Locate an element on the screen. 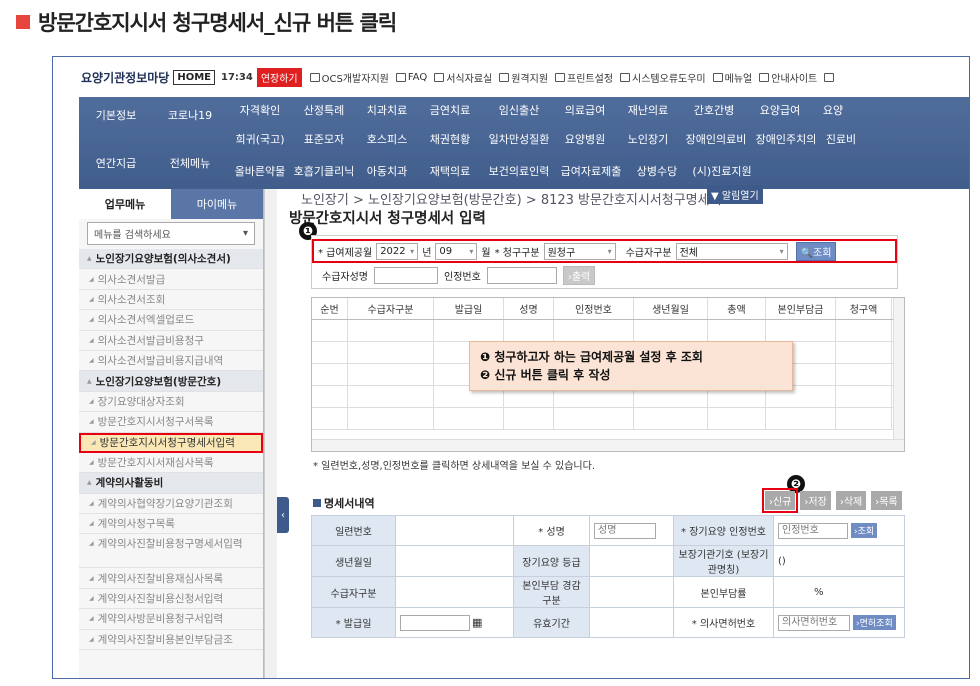 The height and width of the screenshot is (686, 980). top-link-print: 프린트설정 is located at coordinates (584, 77).